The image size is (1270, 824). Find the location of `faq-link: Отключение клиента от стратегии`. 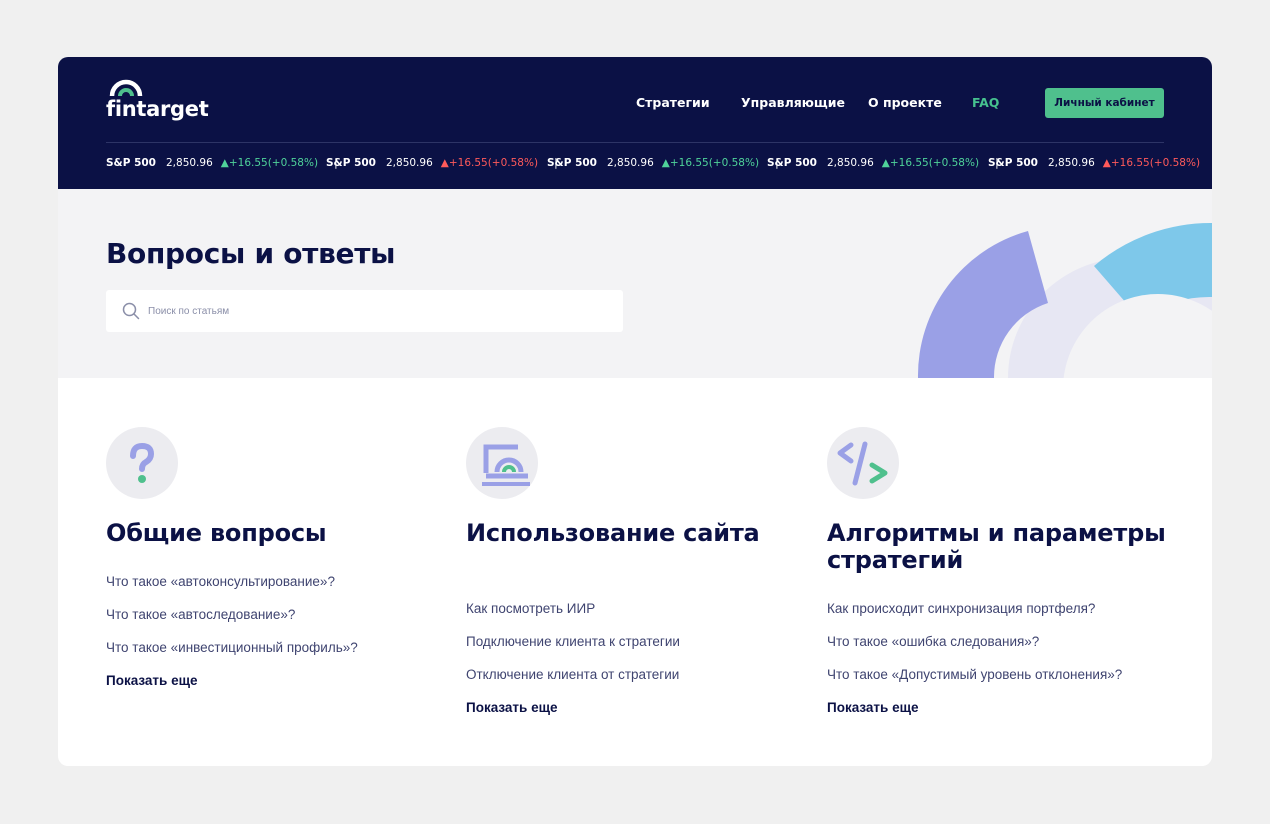

faq-link: Отключение клиента от стратегии is located at coordinates (572, 674).